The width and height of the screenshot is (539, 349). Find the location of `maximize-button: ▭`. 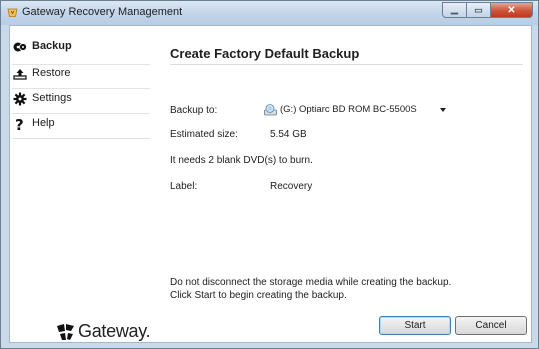

maximize-button: ▭ is located at coordinates (479, 10).